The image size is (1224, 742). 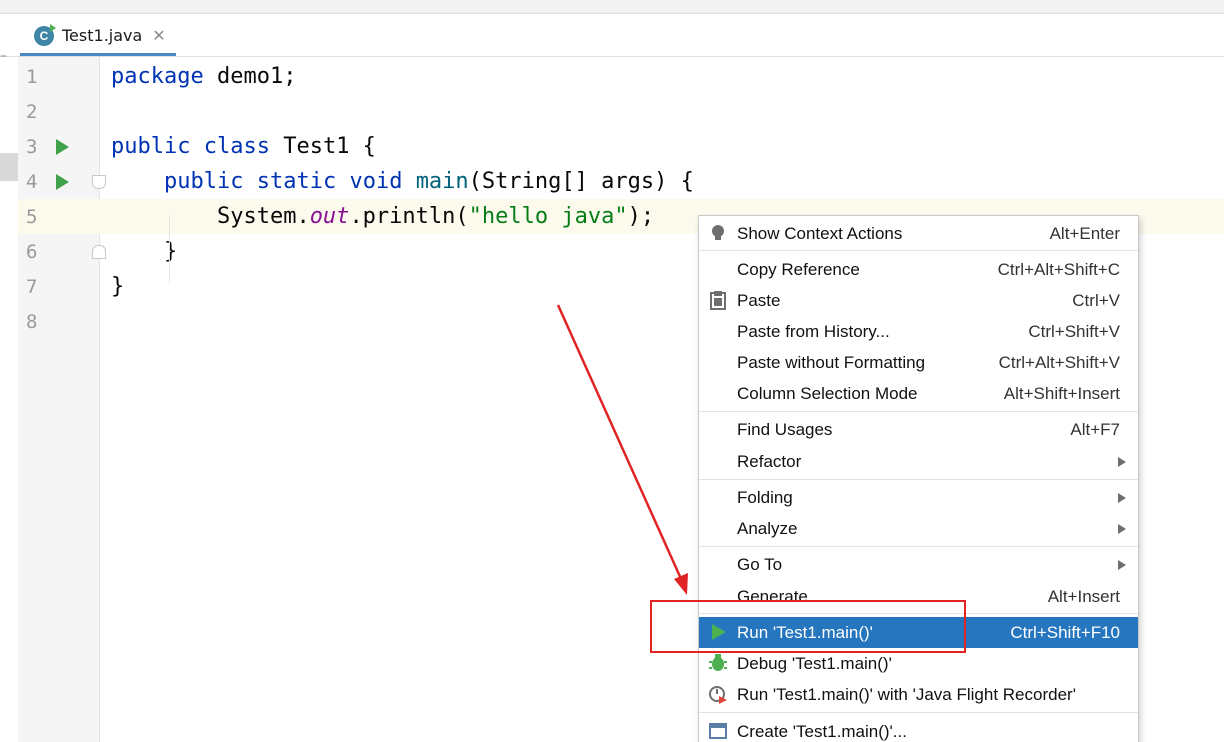 I want to click on debug-bug-icon, so click(x=718, y=662).